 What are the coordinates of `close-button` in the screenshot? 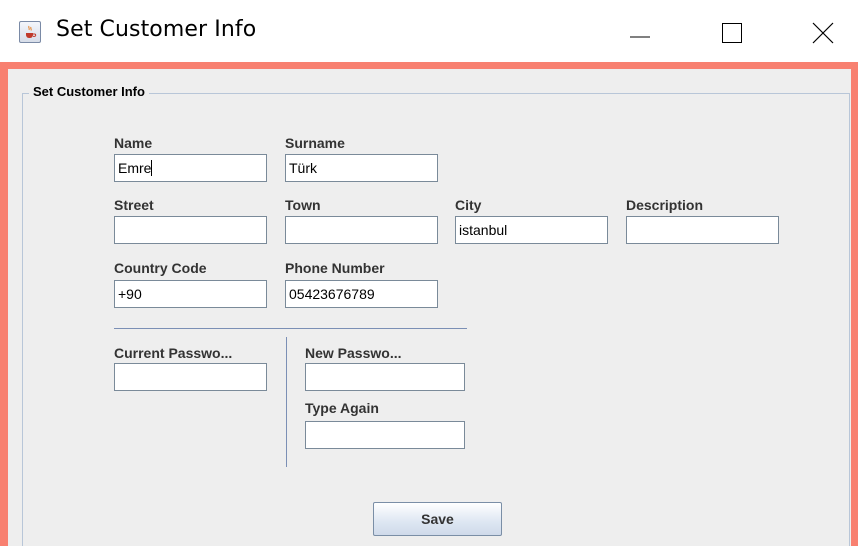 It's located at (822, 31).